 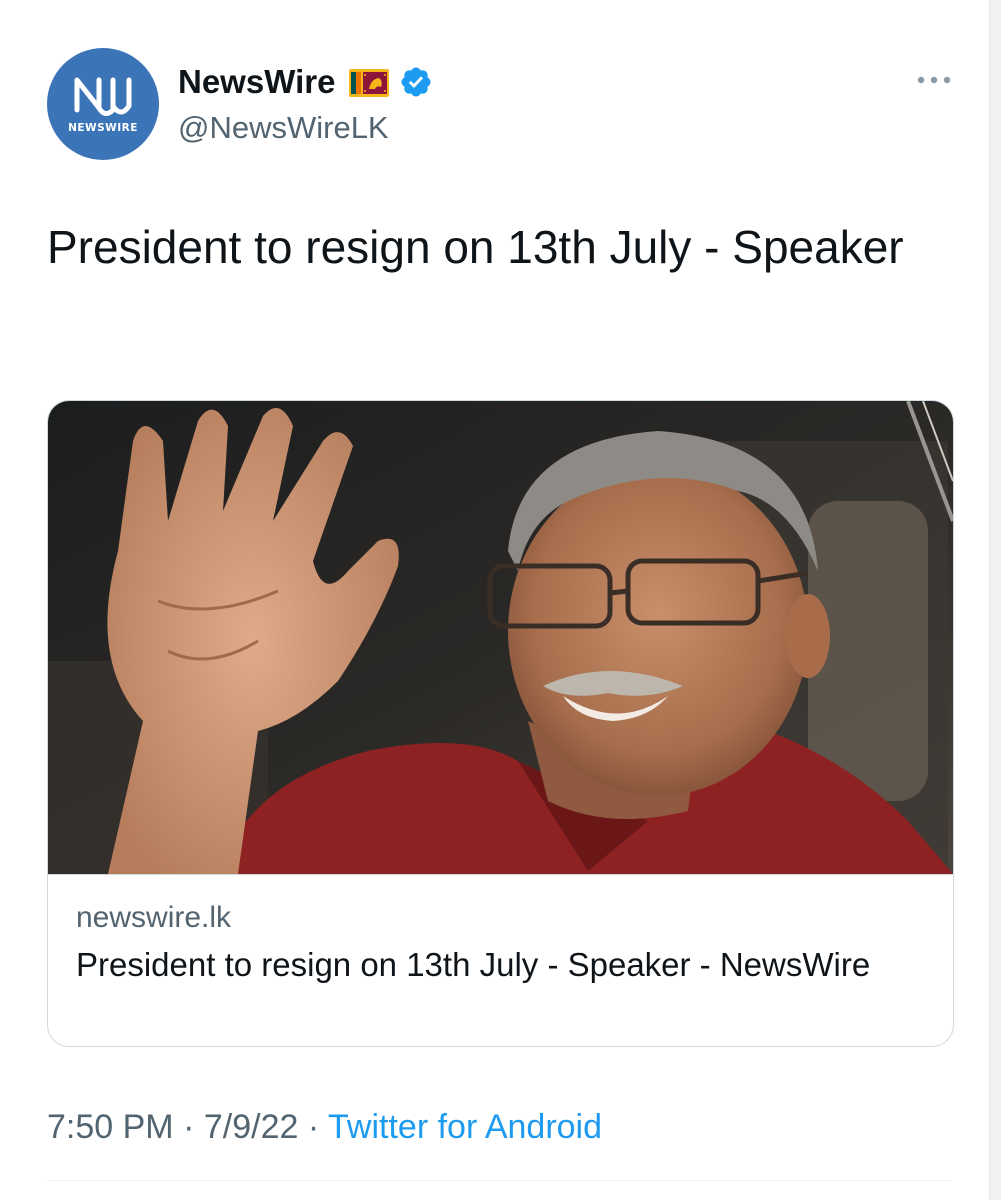 I want to click on avatar-wordmark: NEWSWIRE, so click(x=103, y=128).